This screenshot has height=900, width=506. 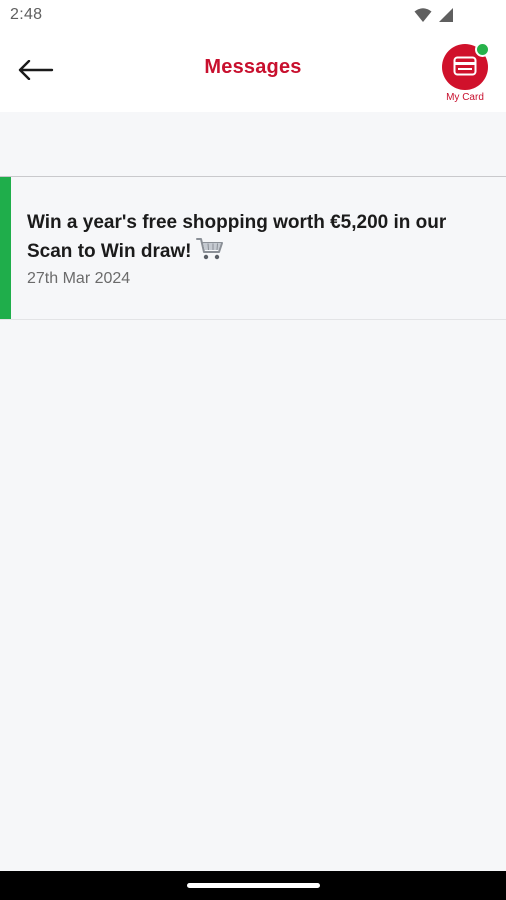 I want to click on notification-dot, so click(x=482, y=49).